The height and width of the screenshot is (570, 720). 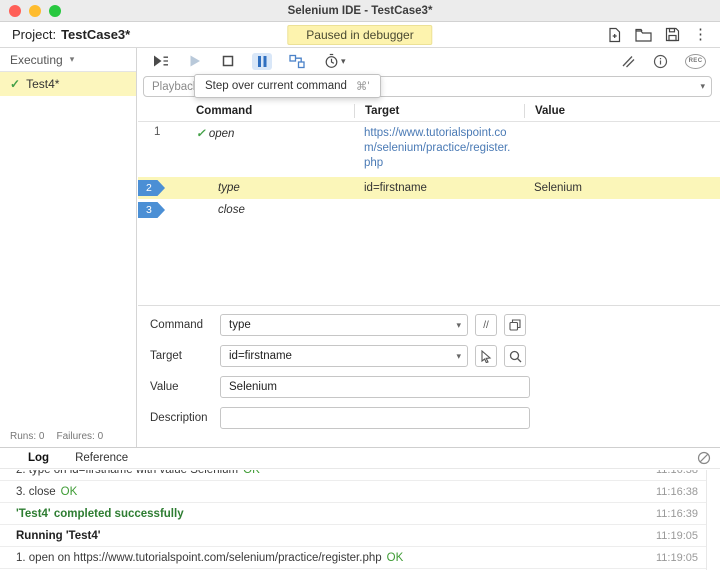 I want to click on log-tab-bar: Log Reference, so click(x=360, y=458).